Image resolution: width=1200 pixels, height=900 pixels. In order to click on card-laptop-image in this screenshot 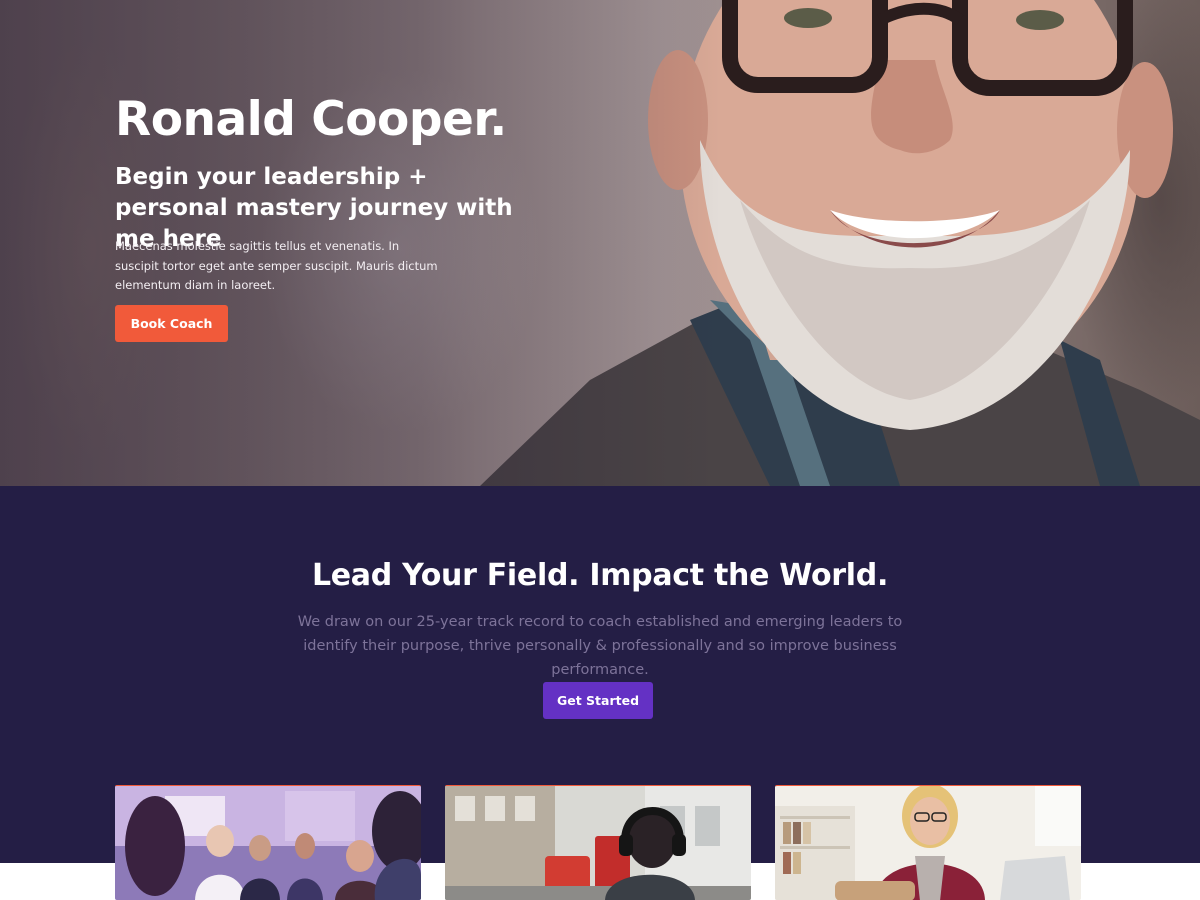, I will do `click(928, 842)`.